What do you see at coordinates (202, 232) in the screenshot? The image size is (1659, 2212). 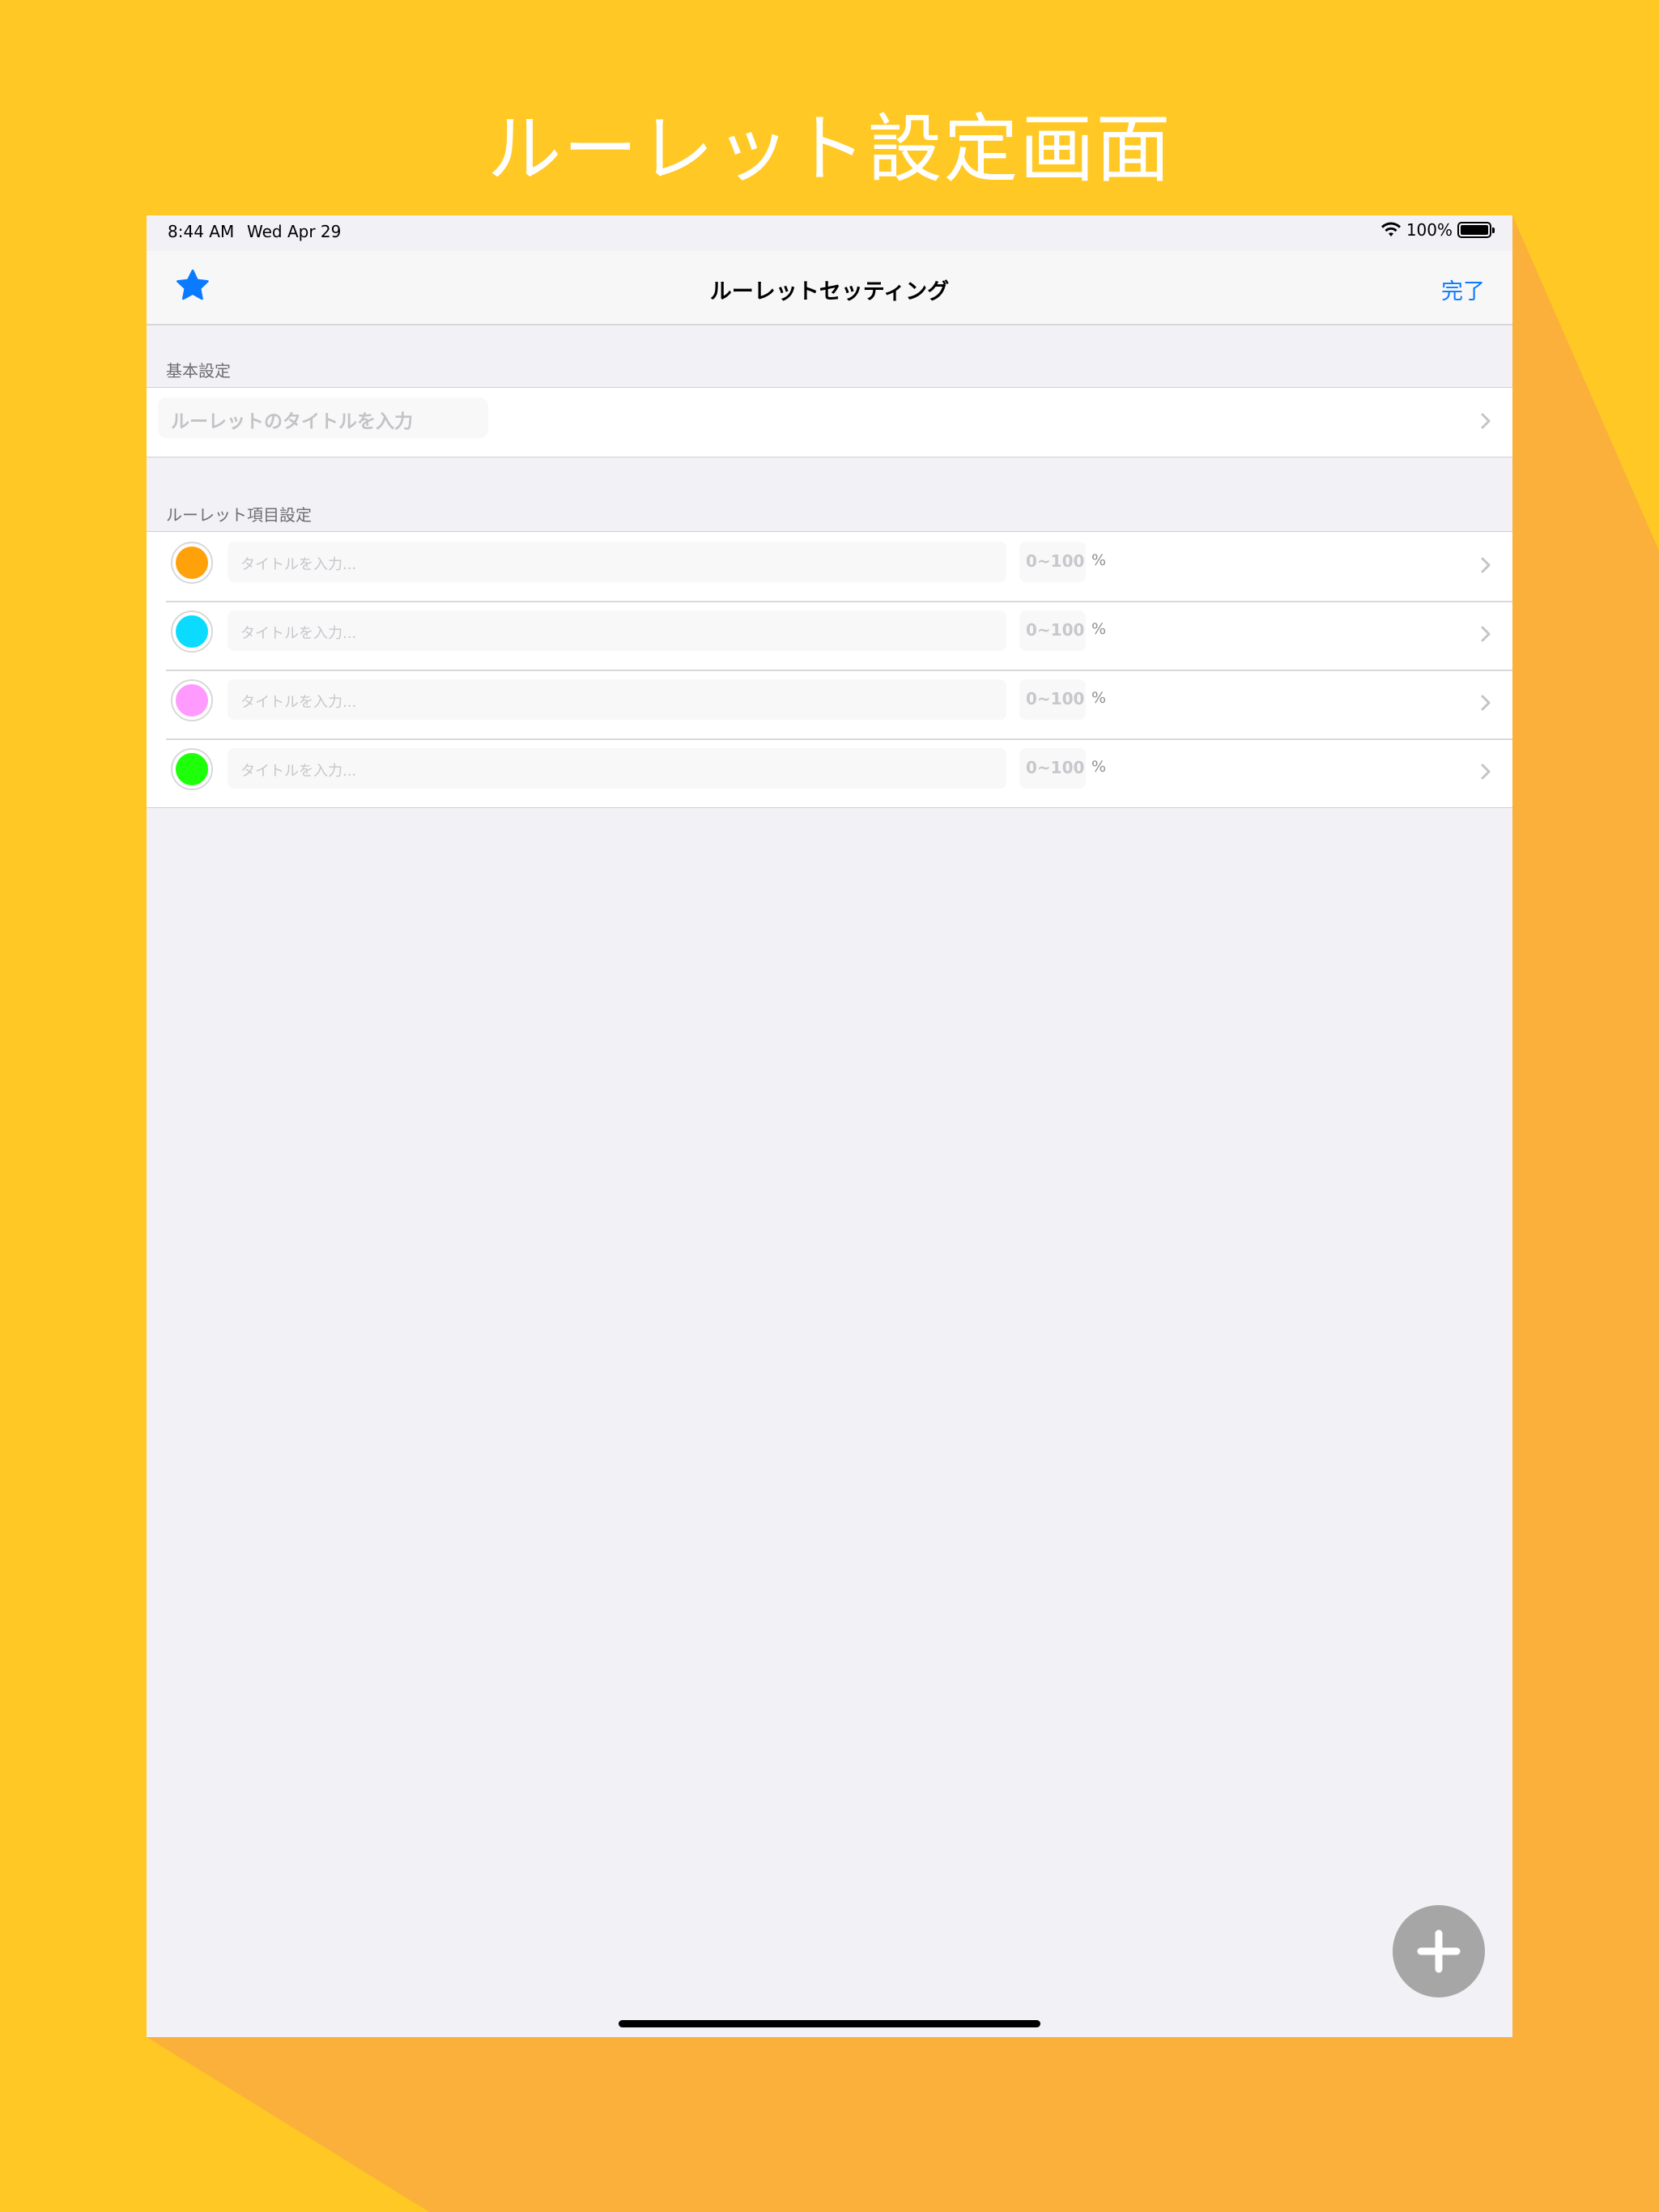 I see `status-time: 8:44 AM` at bounding box center [202, 232].